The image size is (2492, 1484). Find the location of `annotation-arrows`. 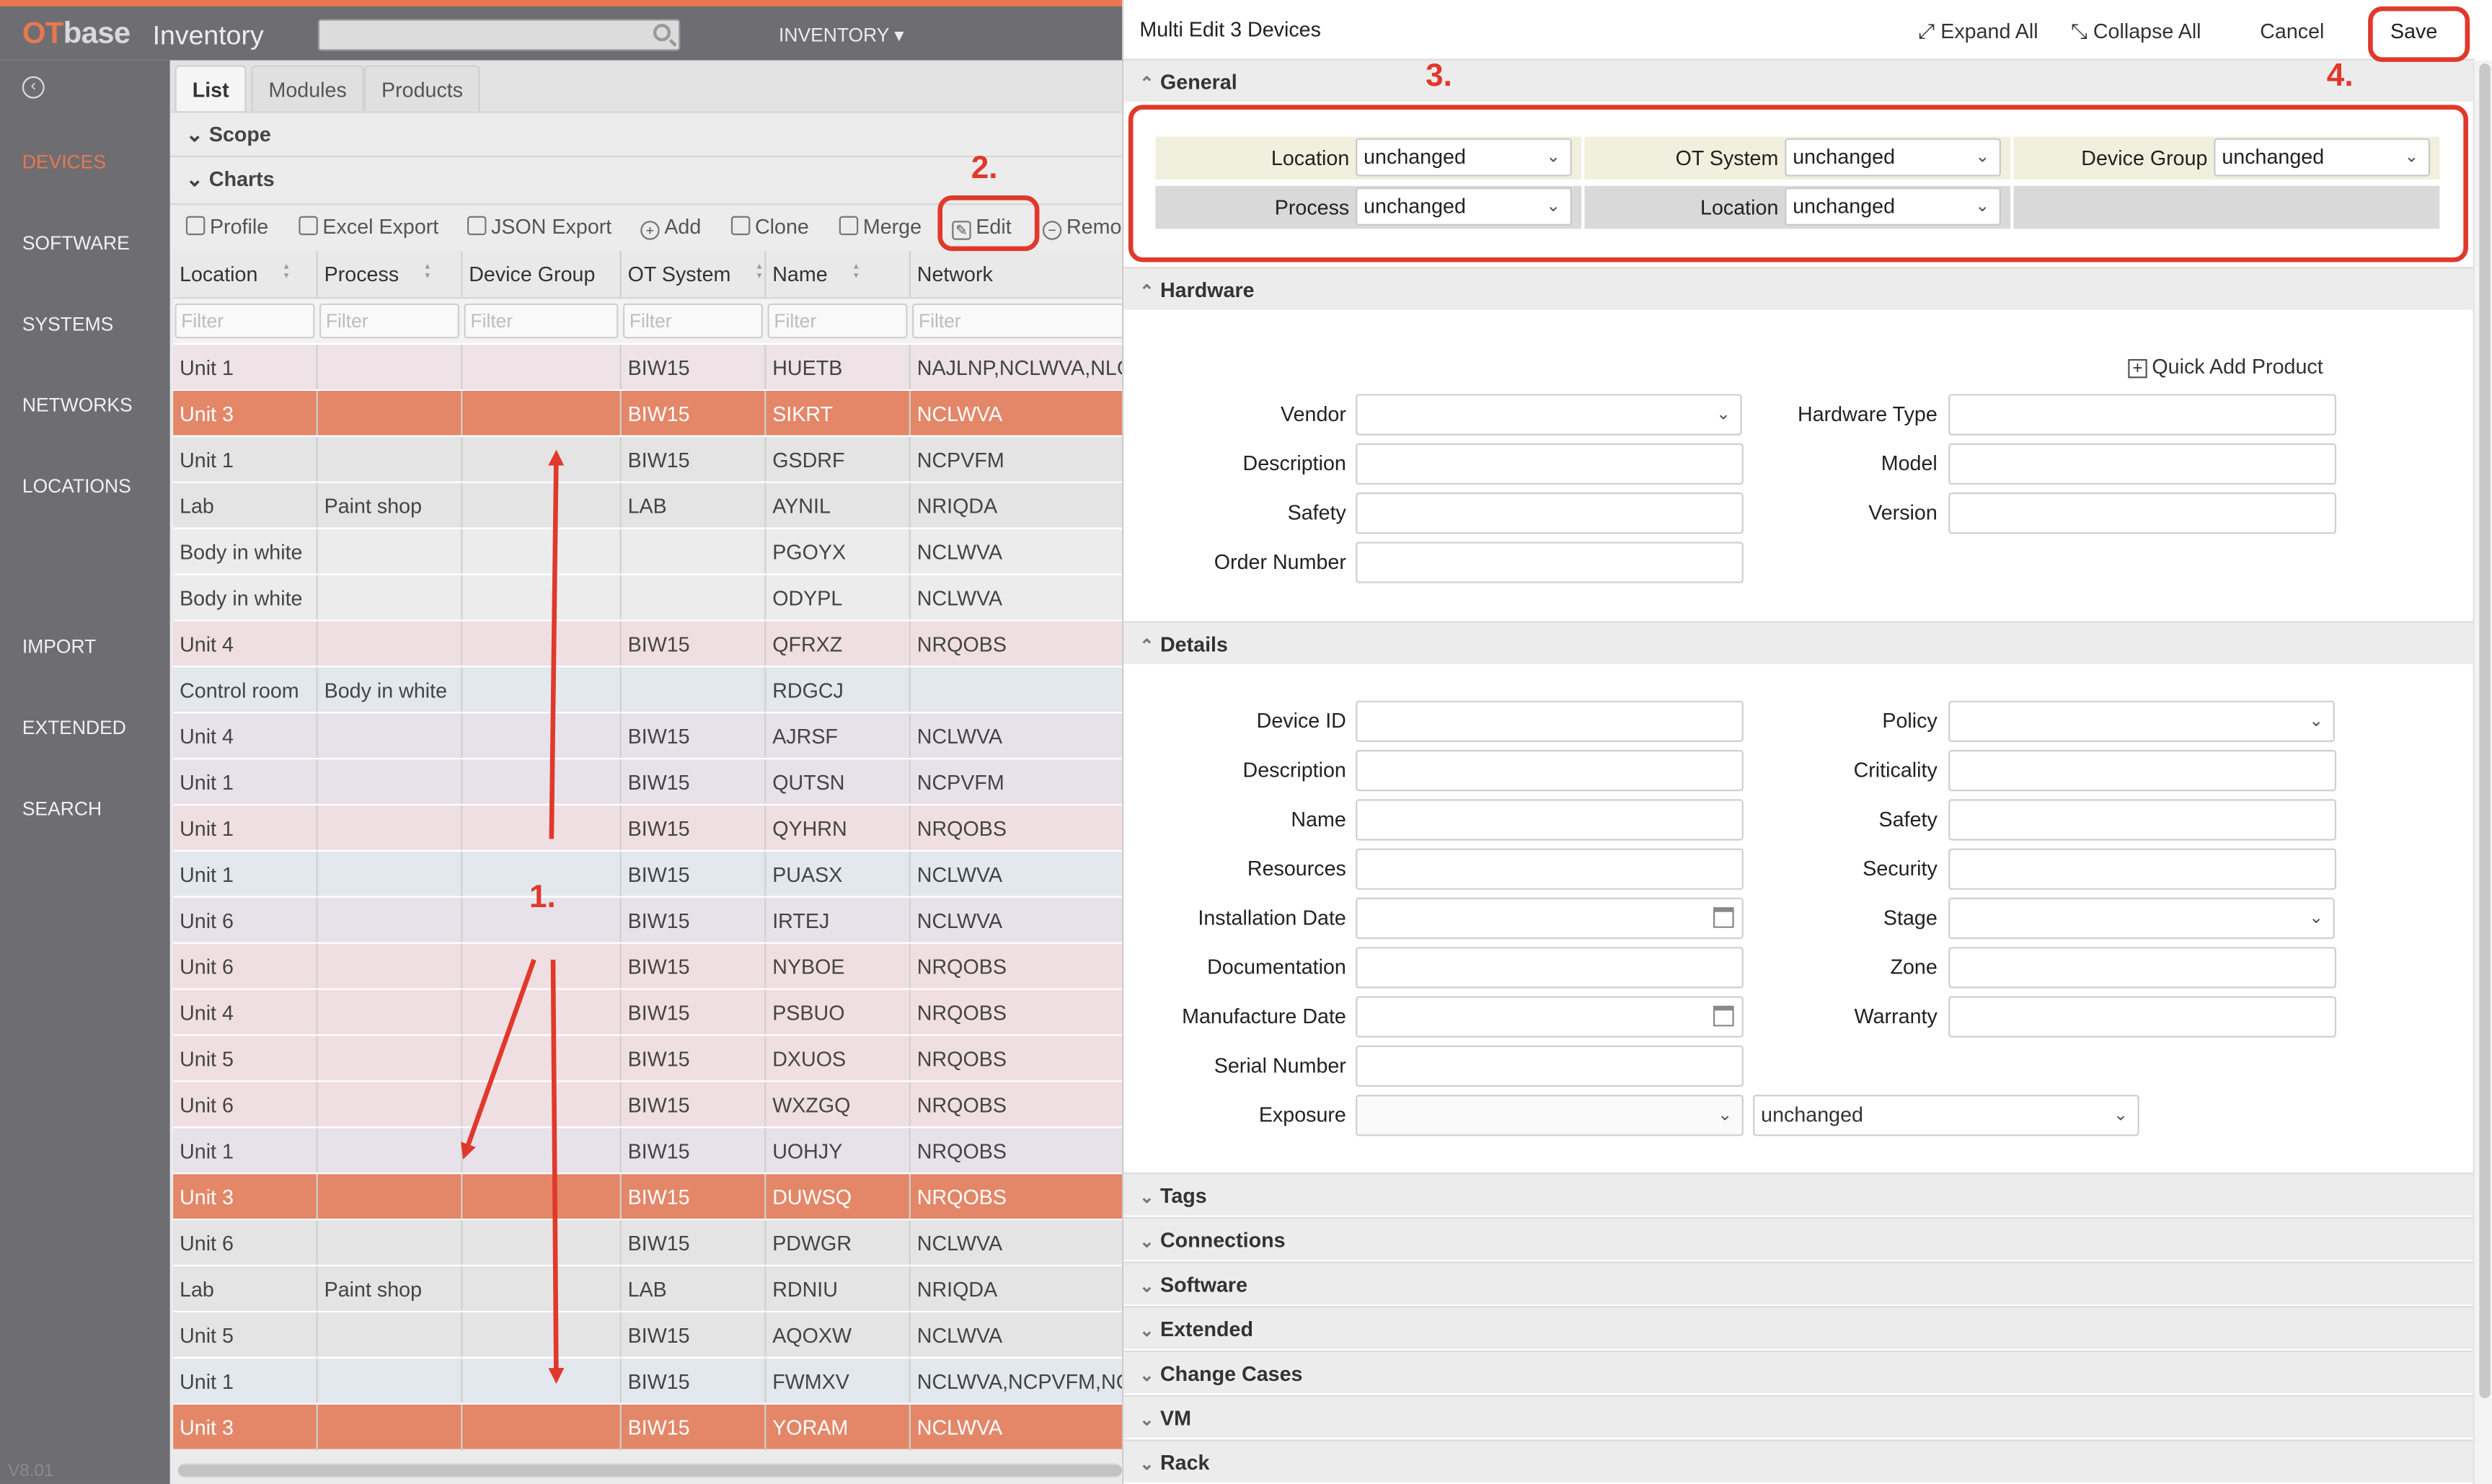

annotation-arrows is located at coordinates (513, 916).